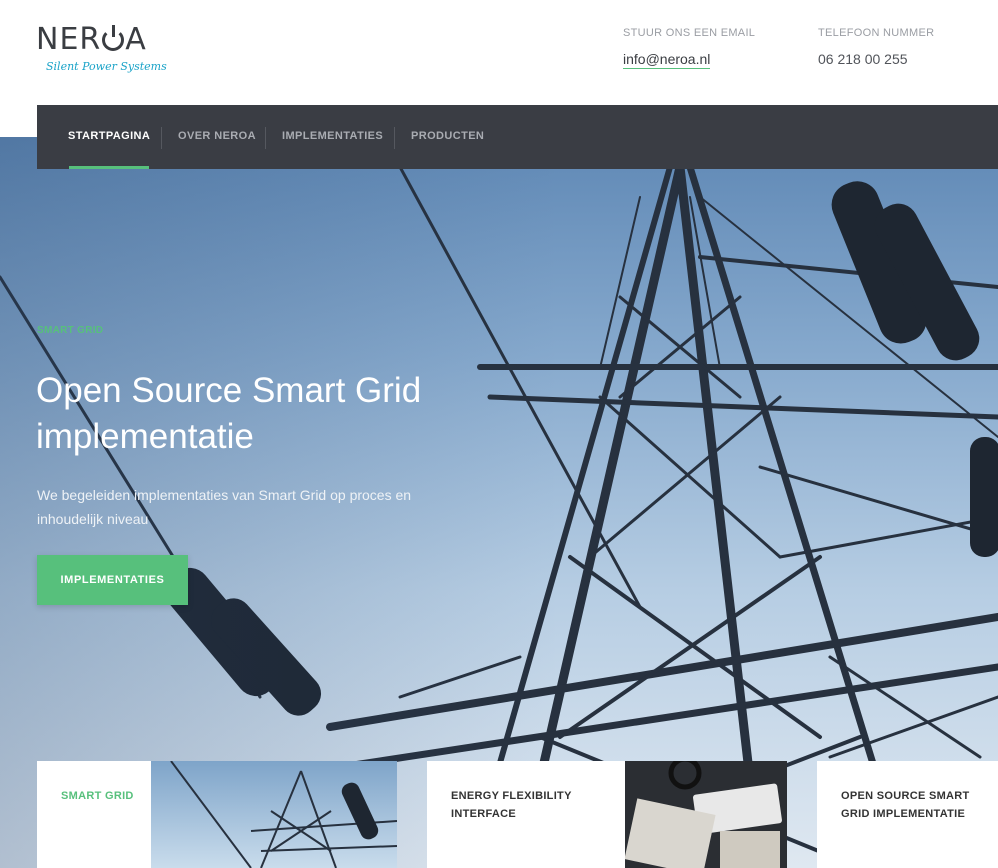 This screenshot has width=998, height=868. Describe the element at coordinates (112, 580) in the screenshot. I see `implementaties-button: IMPLEMENTATIES` at that location.